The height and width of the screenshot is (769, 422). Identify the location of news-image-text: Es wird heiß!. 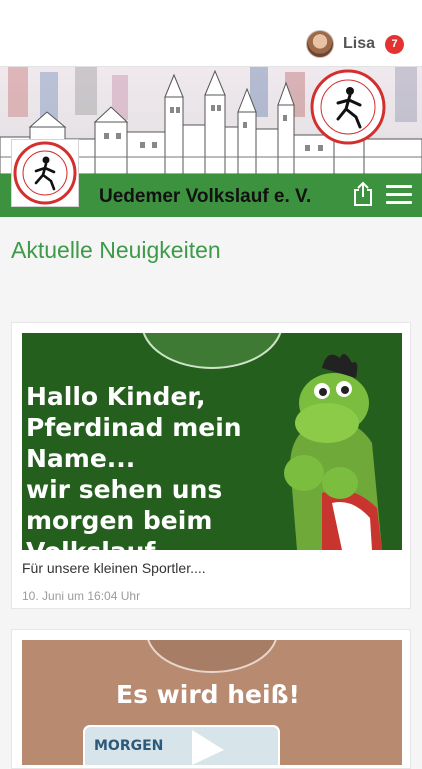
(208, 694).